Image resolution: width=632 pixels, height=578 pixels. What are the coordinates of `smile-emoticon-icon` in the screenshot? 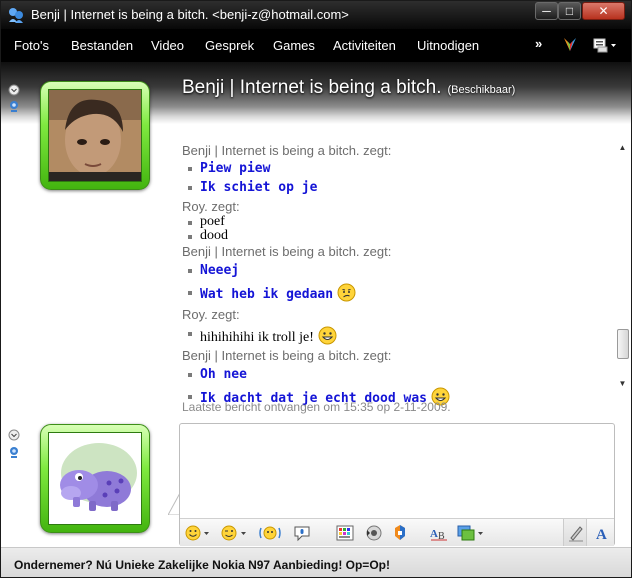 It's located at (327, 335).